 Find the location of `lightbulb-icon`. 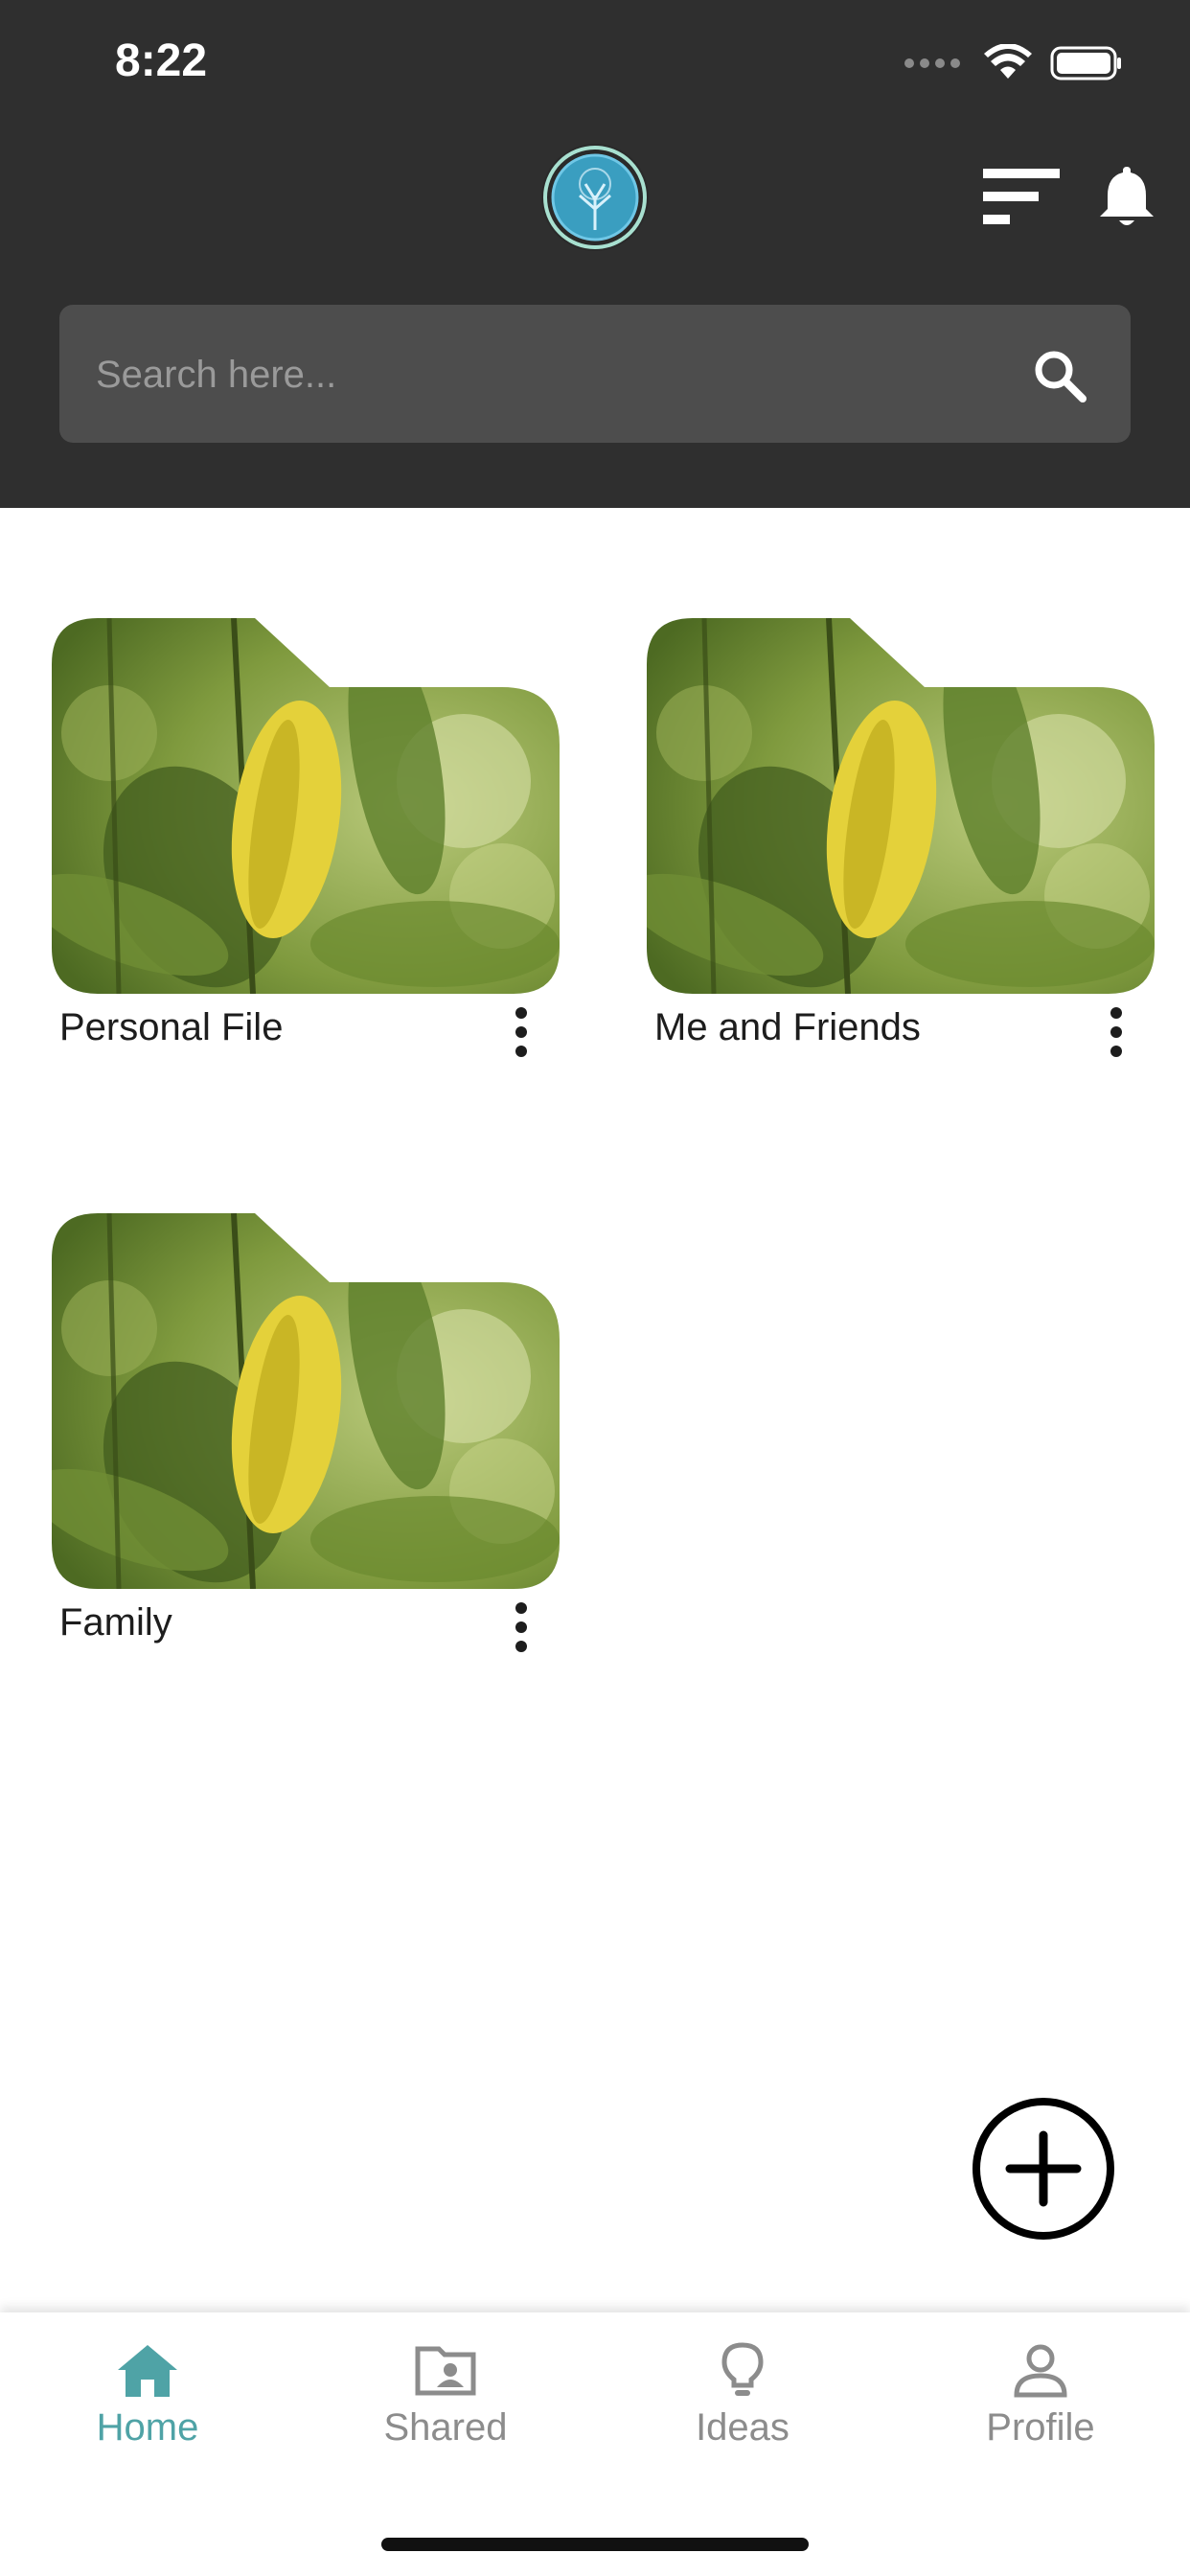

lightbulb-icon is located at coordinates (743, 2369).